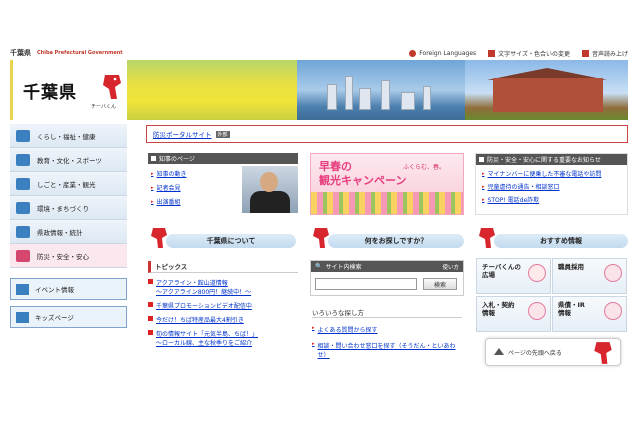 The height and width of the screenshot is (426, 640). I want to click on topic-item: 千葉県プロモーションビデオ配信中, so click(223, 305).